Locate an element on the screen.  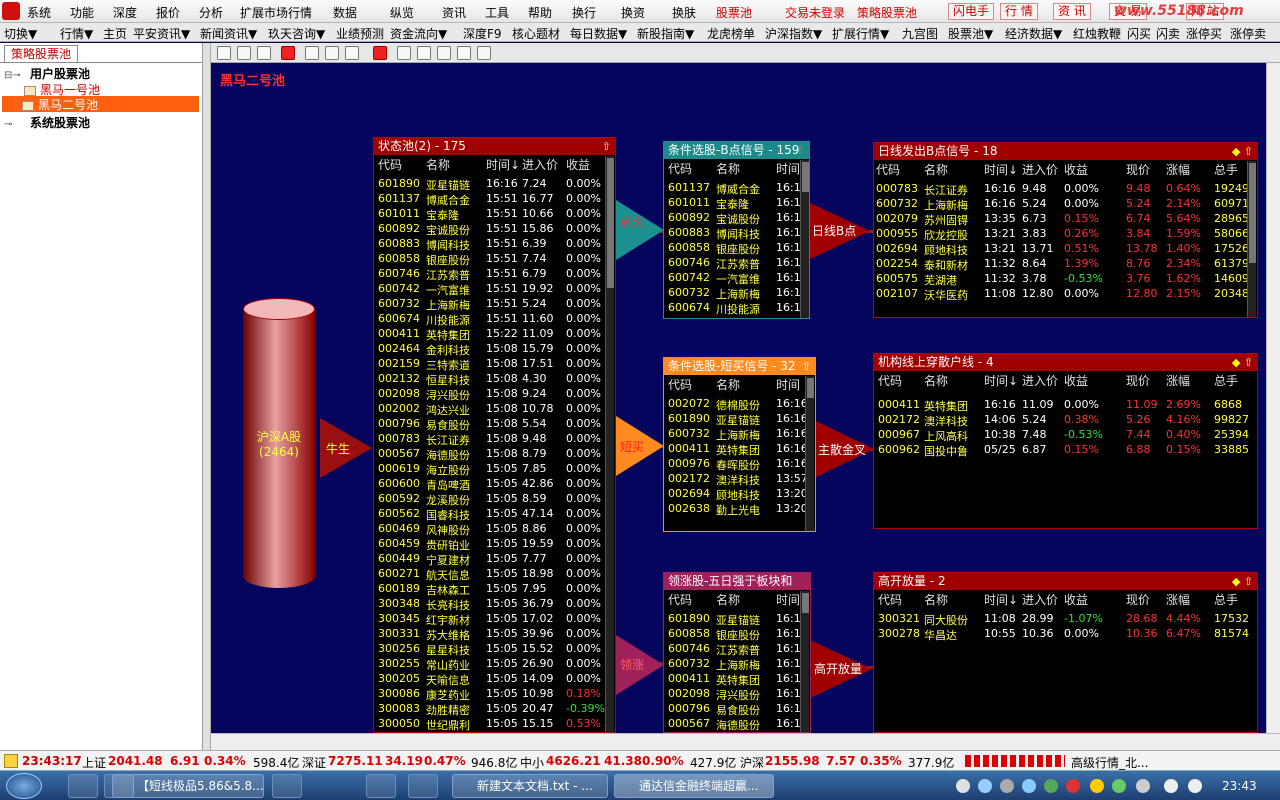
menu-data: 数据 is located at coordinates (345, 12).